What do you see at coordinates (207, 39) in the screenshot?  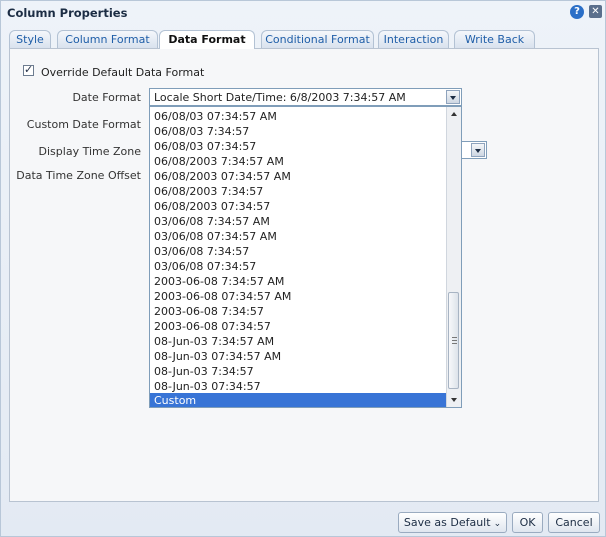 I see `tab-data-format: Data Format` at bounding box center [207, 39].